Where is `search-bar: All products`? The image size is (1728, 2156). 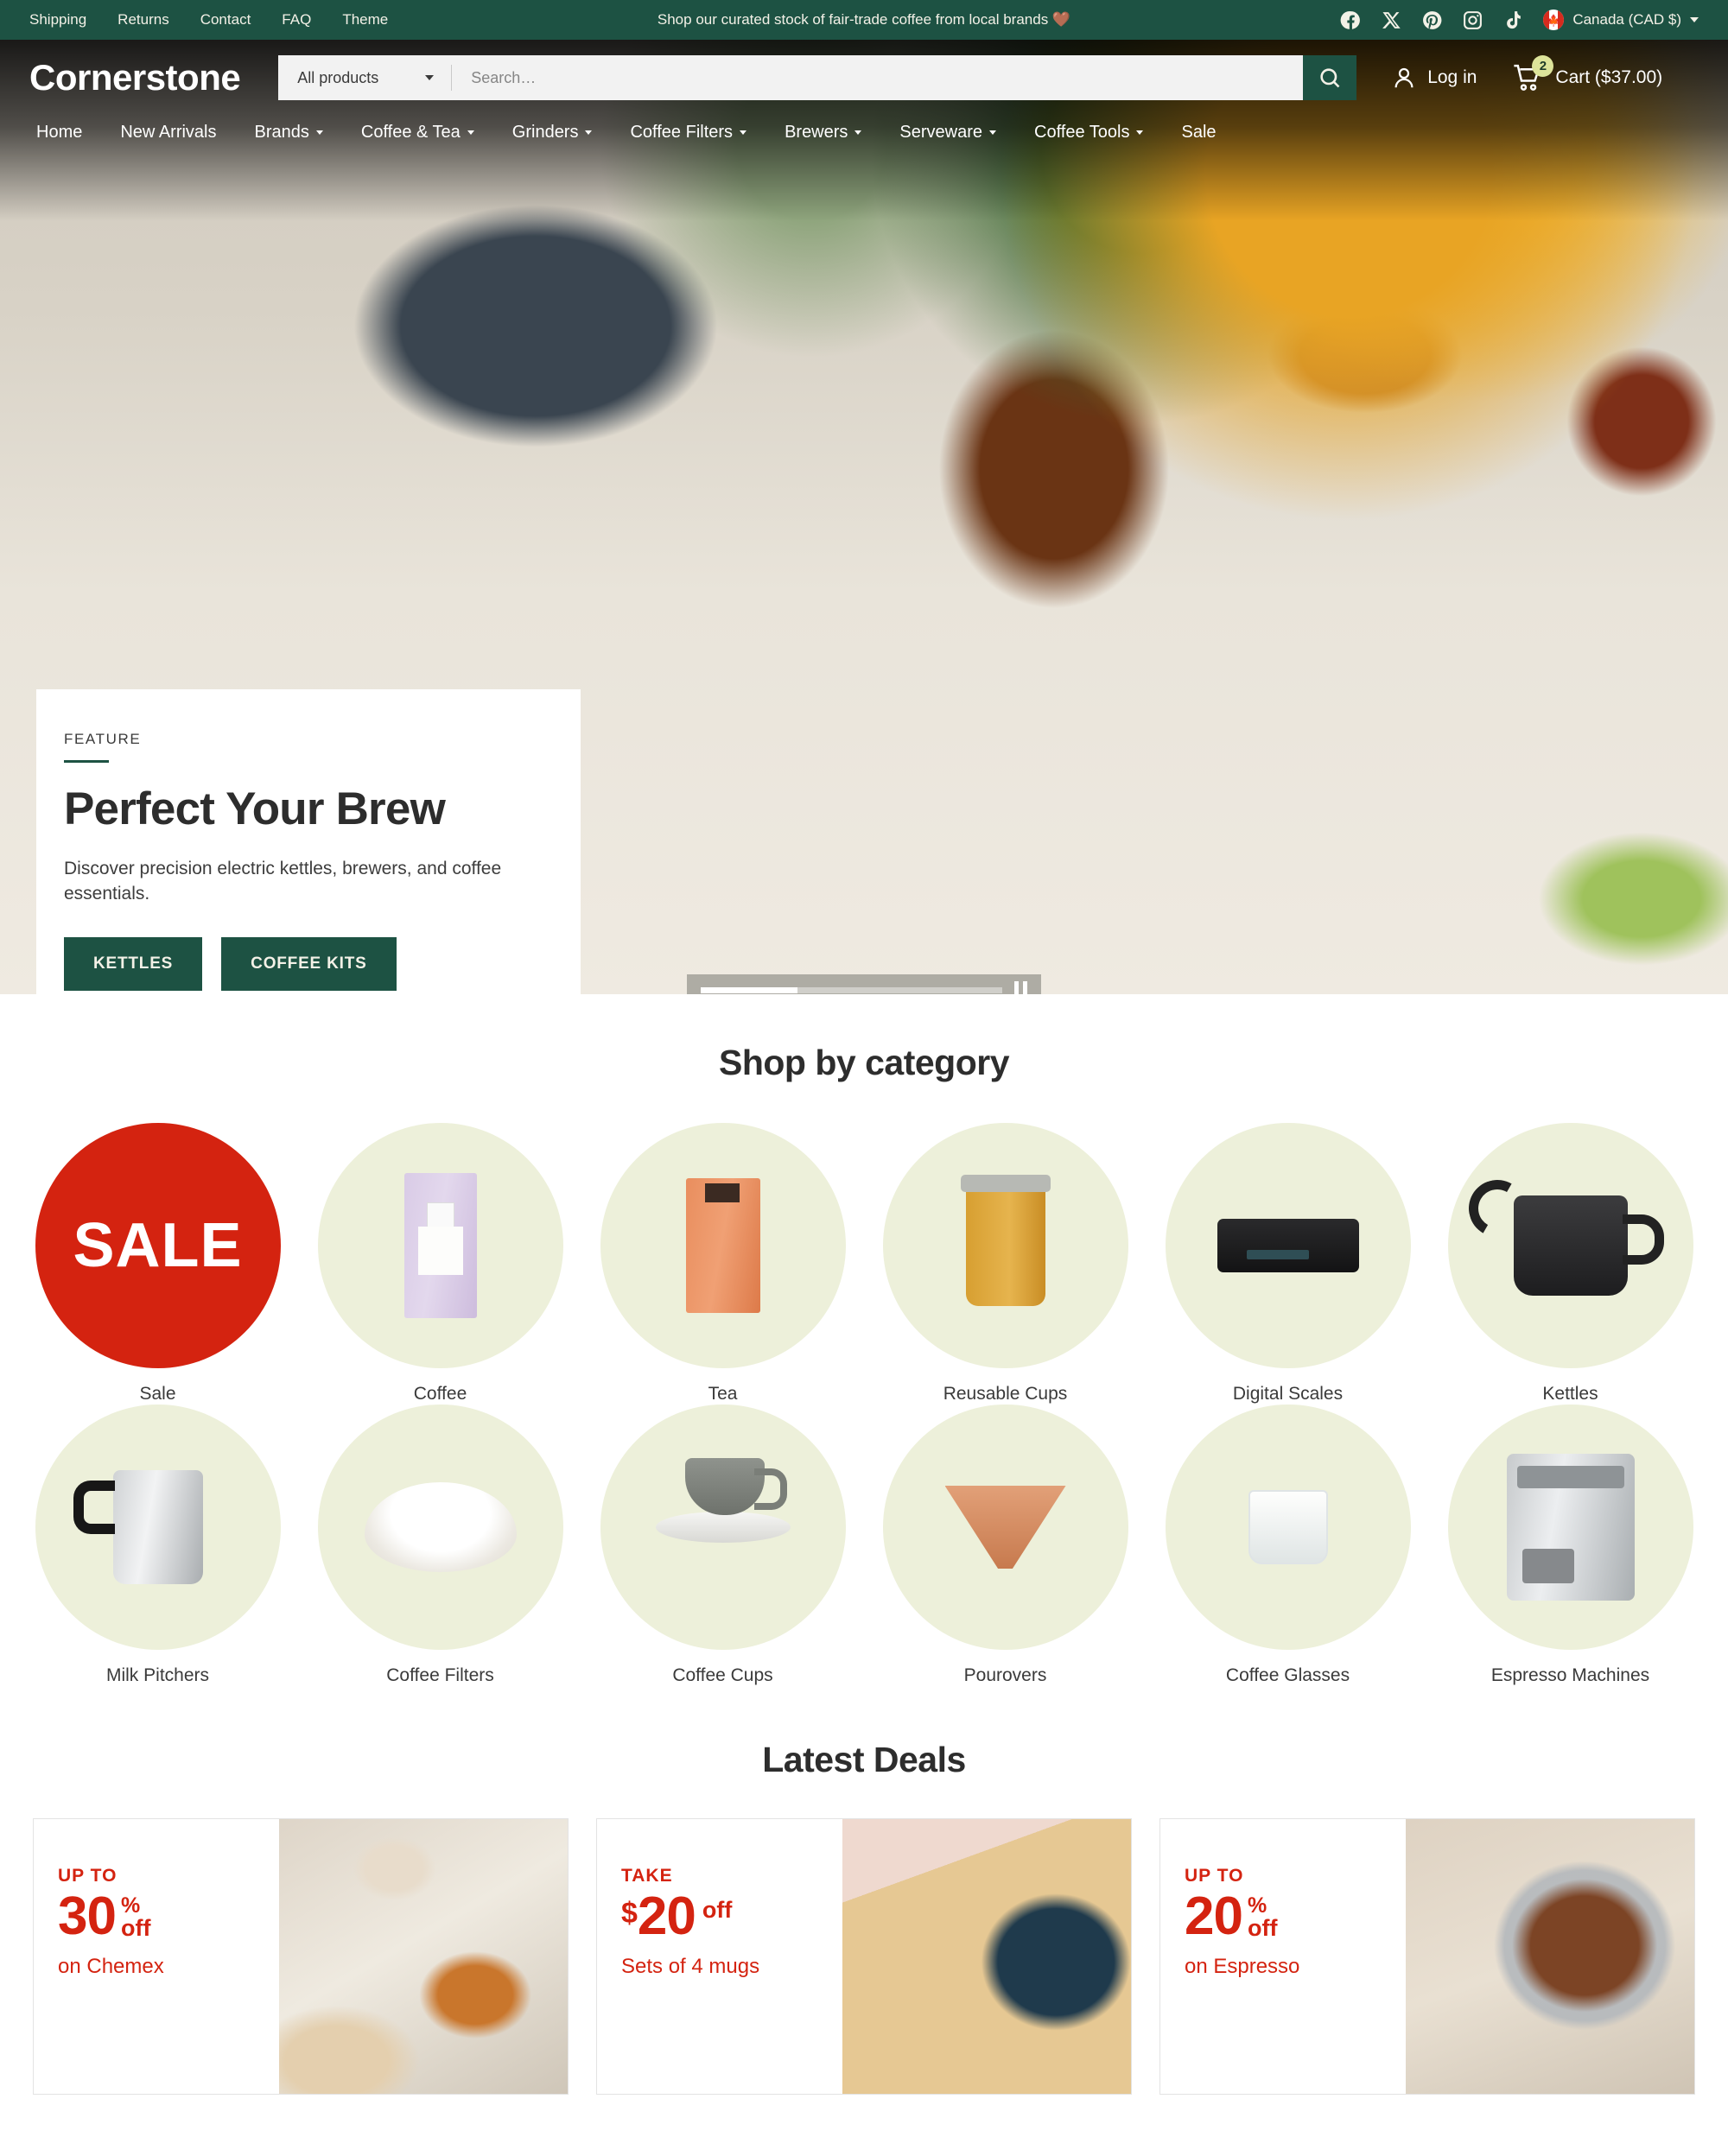
search-bar: All products is located at coordinates (817, 77).